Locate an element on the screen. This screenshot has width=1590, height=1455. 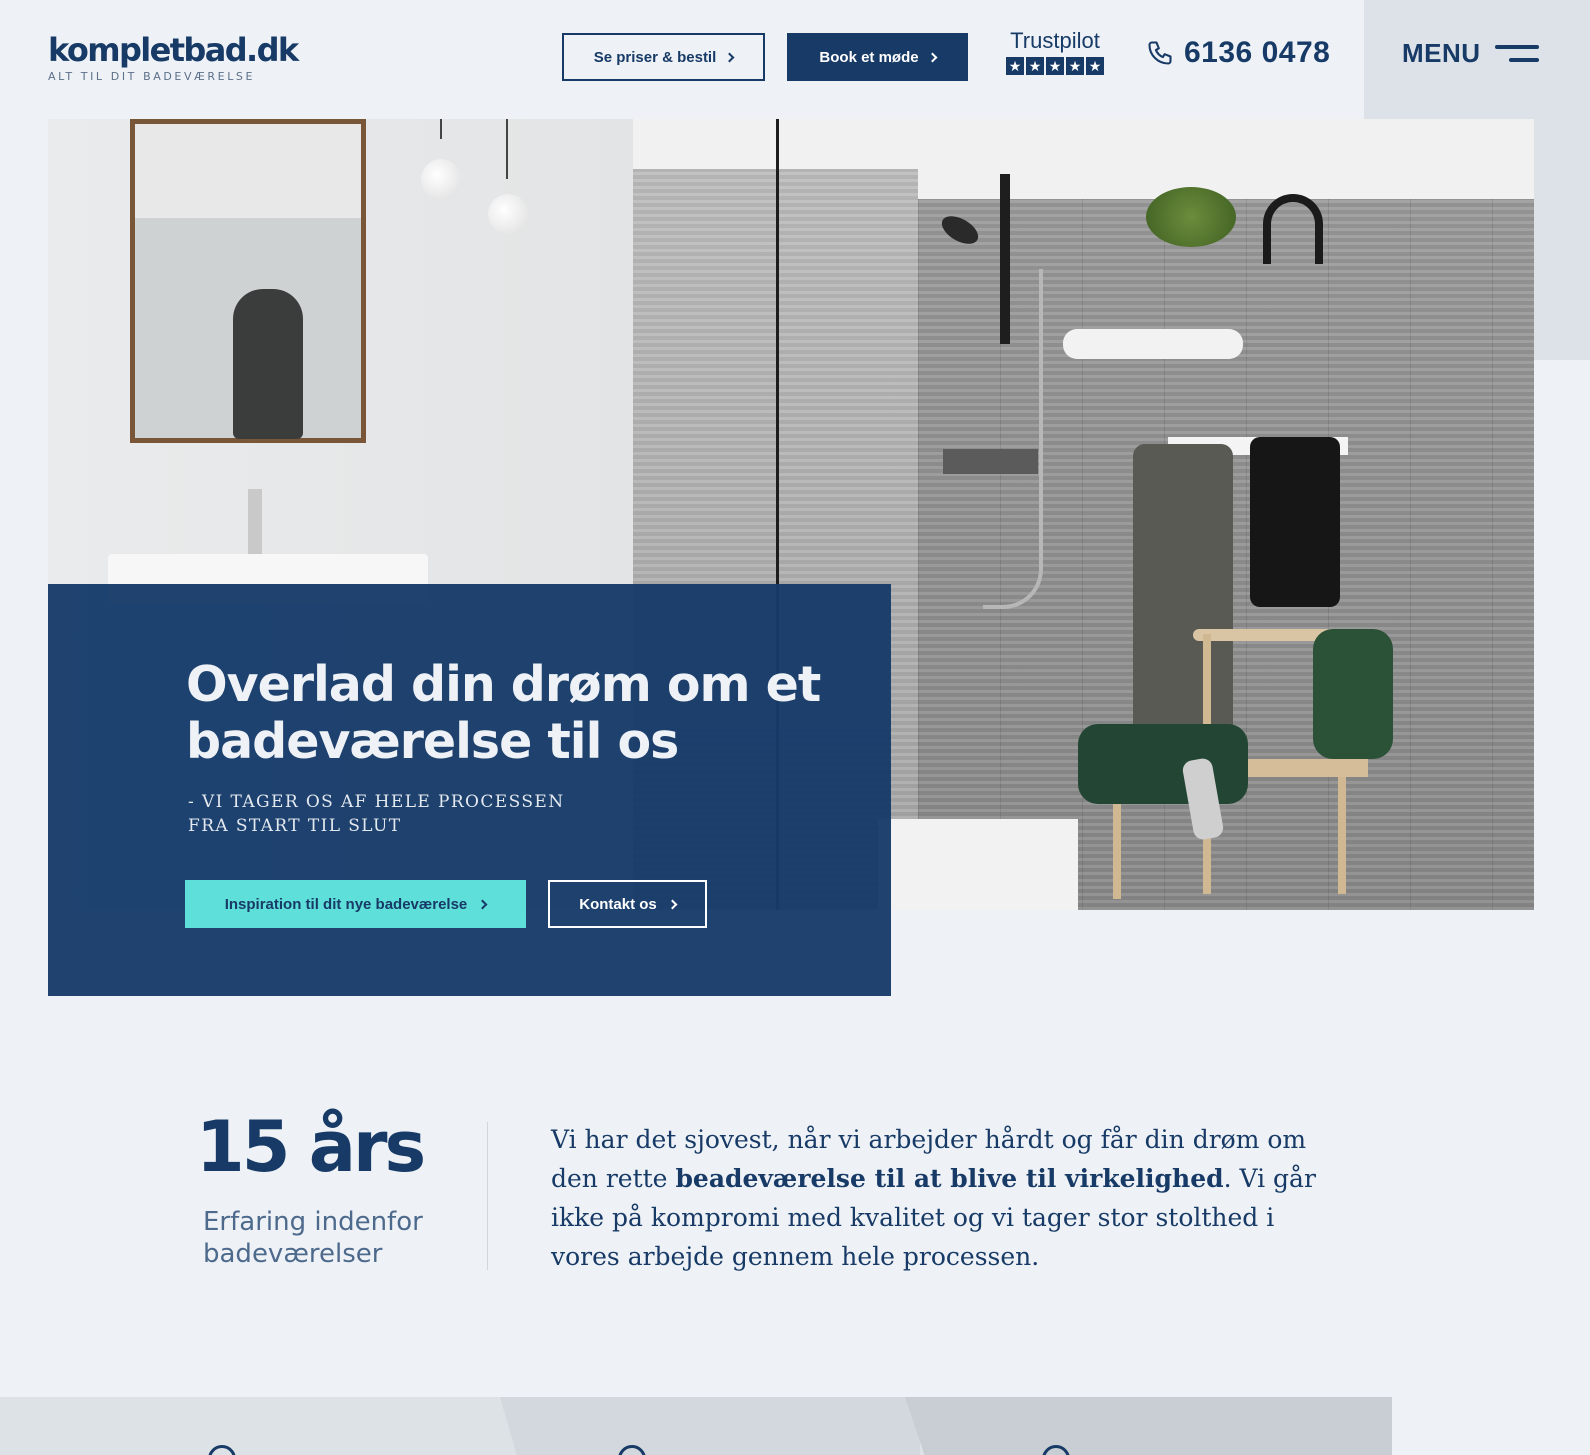
contact-button: Kontakt os is located at coordinates (627, 904).